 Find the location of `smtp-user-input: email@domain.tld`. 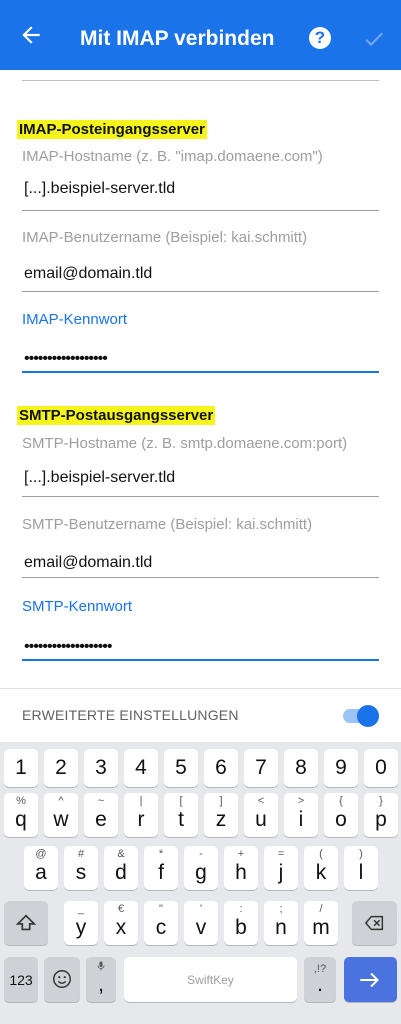

smtp-user-input: email@domain.tld is located at coordinates (88, 563).